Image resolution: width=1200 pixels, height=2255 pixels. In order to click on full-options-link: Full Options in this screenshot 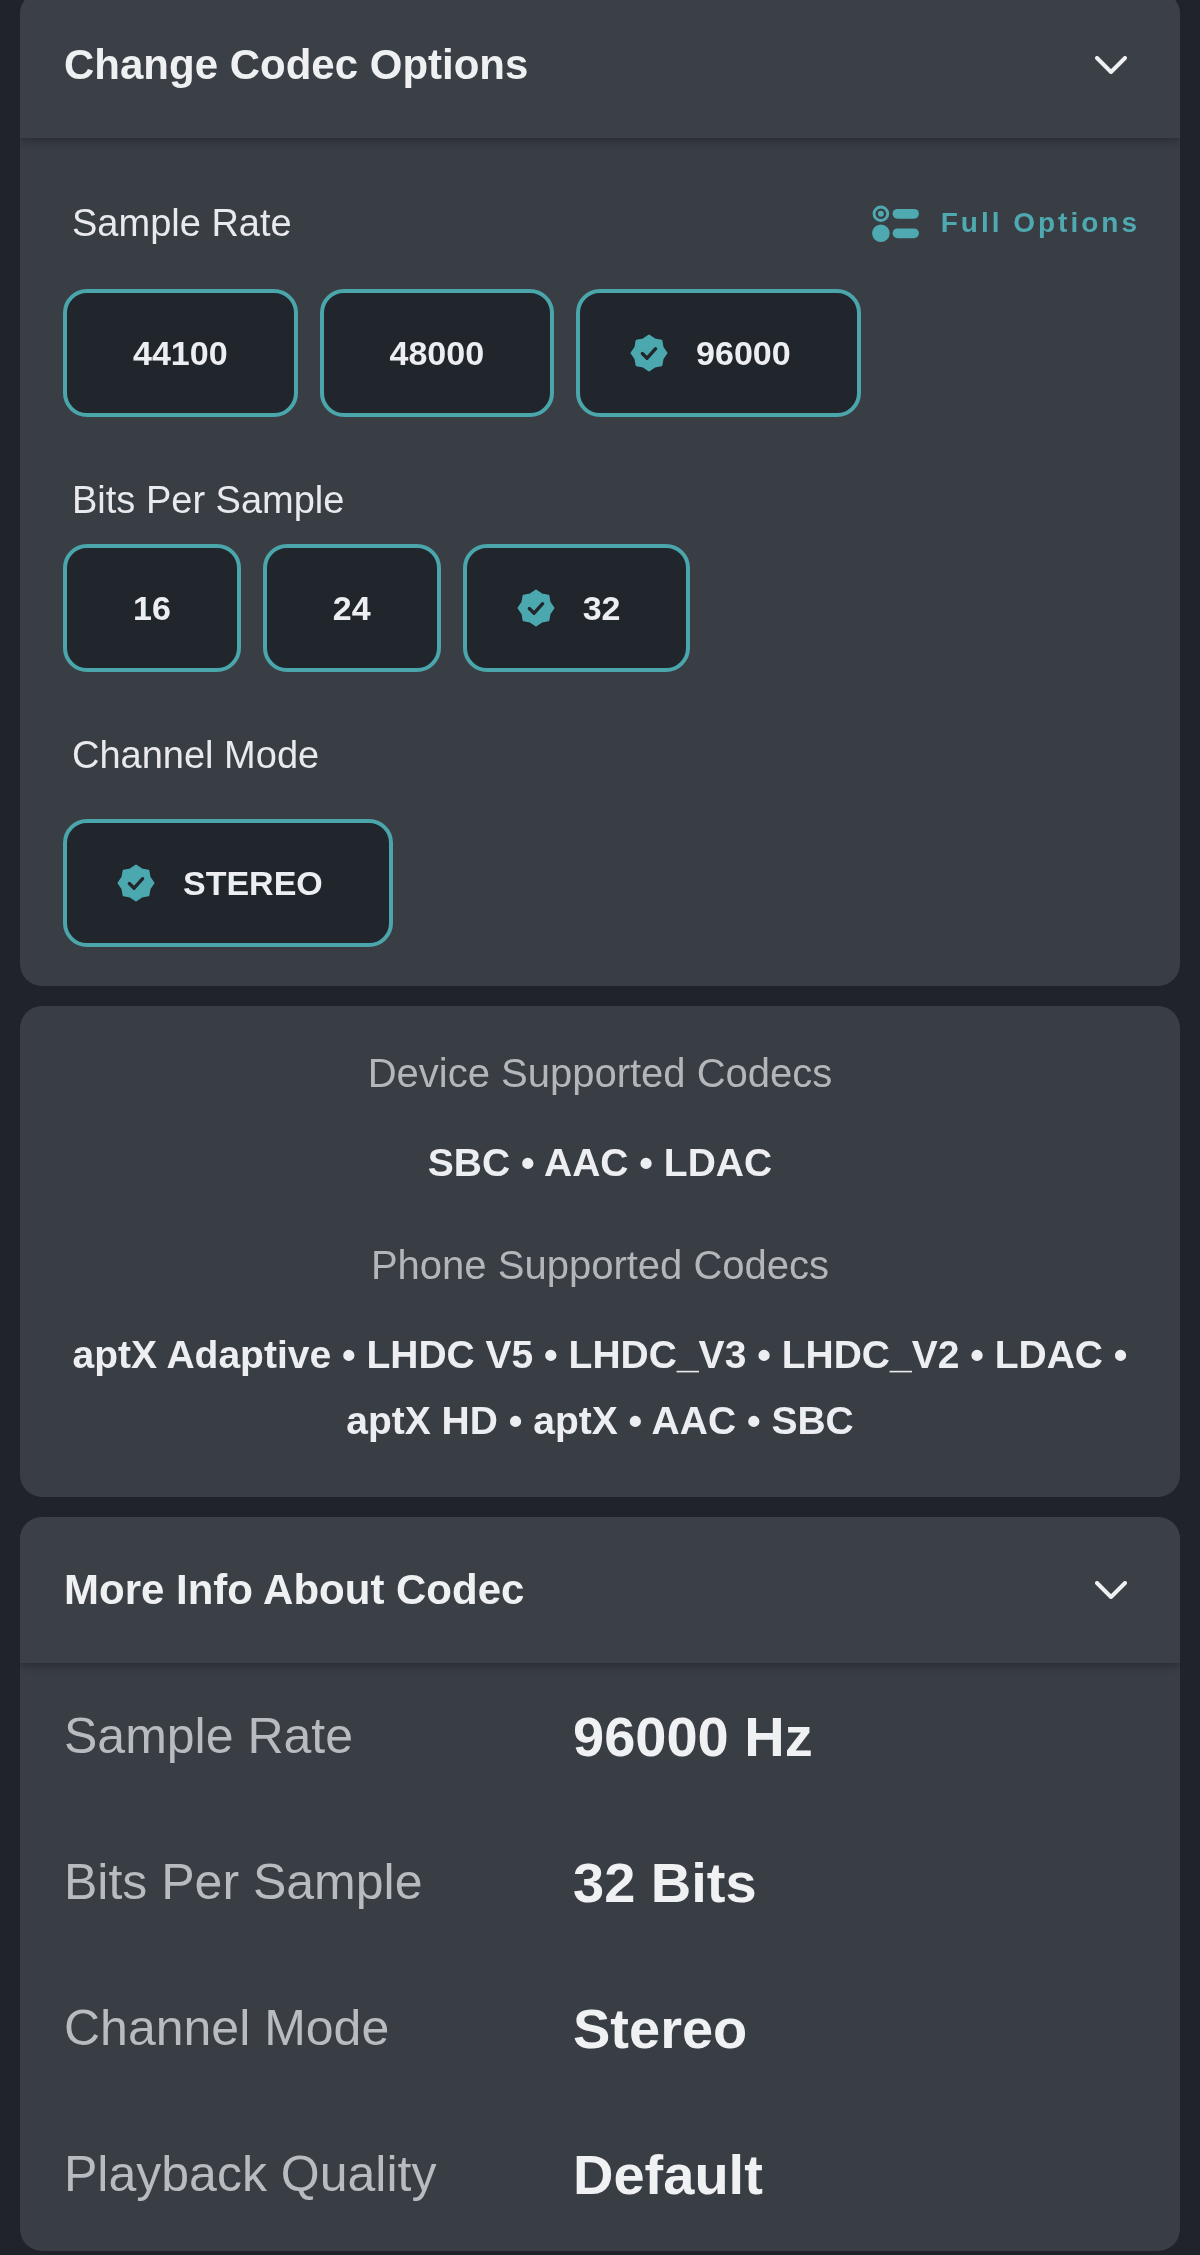, I will do `click(1005, 223)`.